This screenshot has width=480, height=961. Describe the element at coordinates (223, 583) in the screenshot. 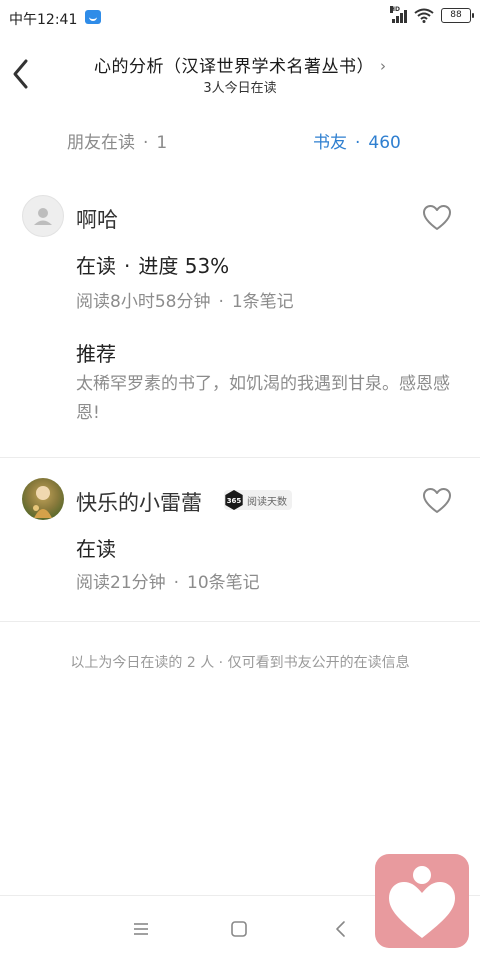

I see `notes-count: 10条笔记` at that location.